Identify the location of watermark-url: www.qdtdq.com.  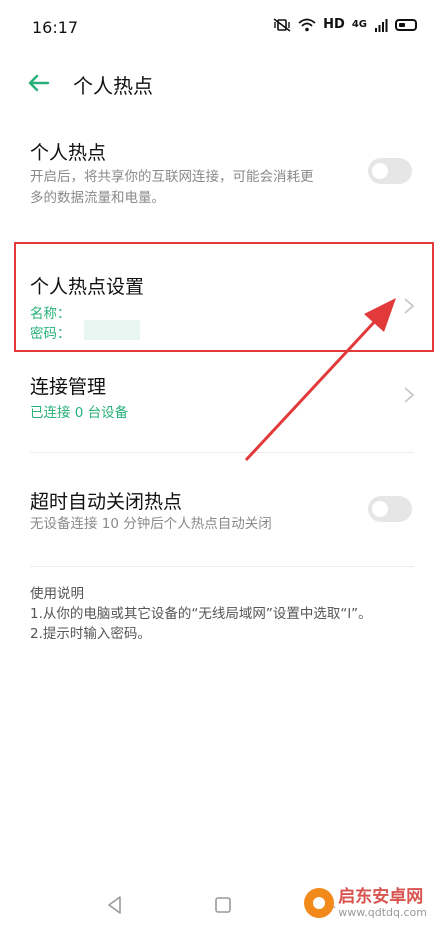
(382, 912).